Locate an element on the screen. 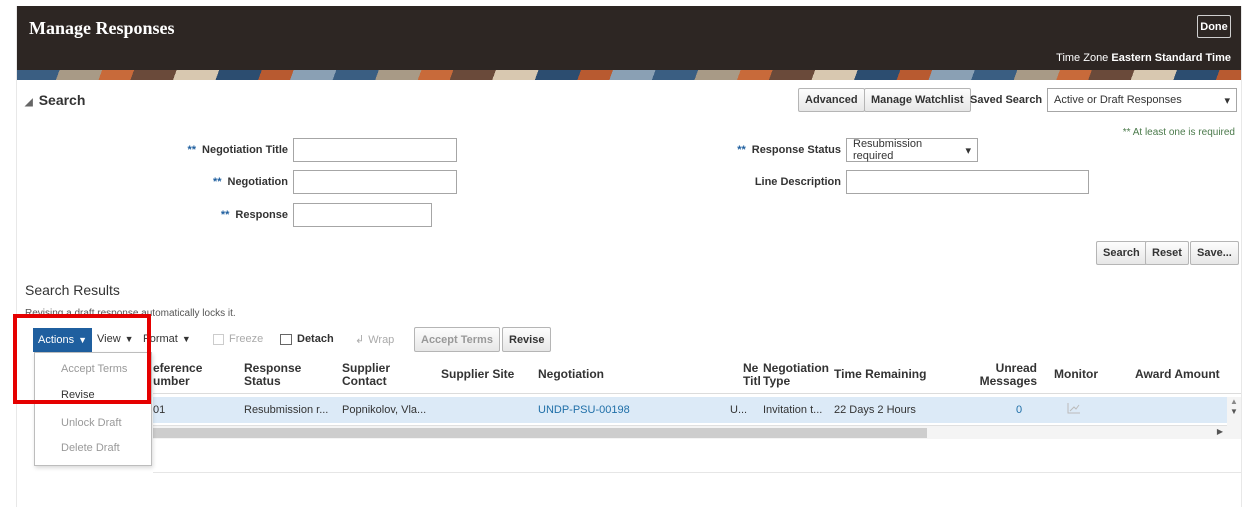 This screenshot has height=507, width=1258. reset-button: Reset is located at coordinates (1167, 253).